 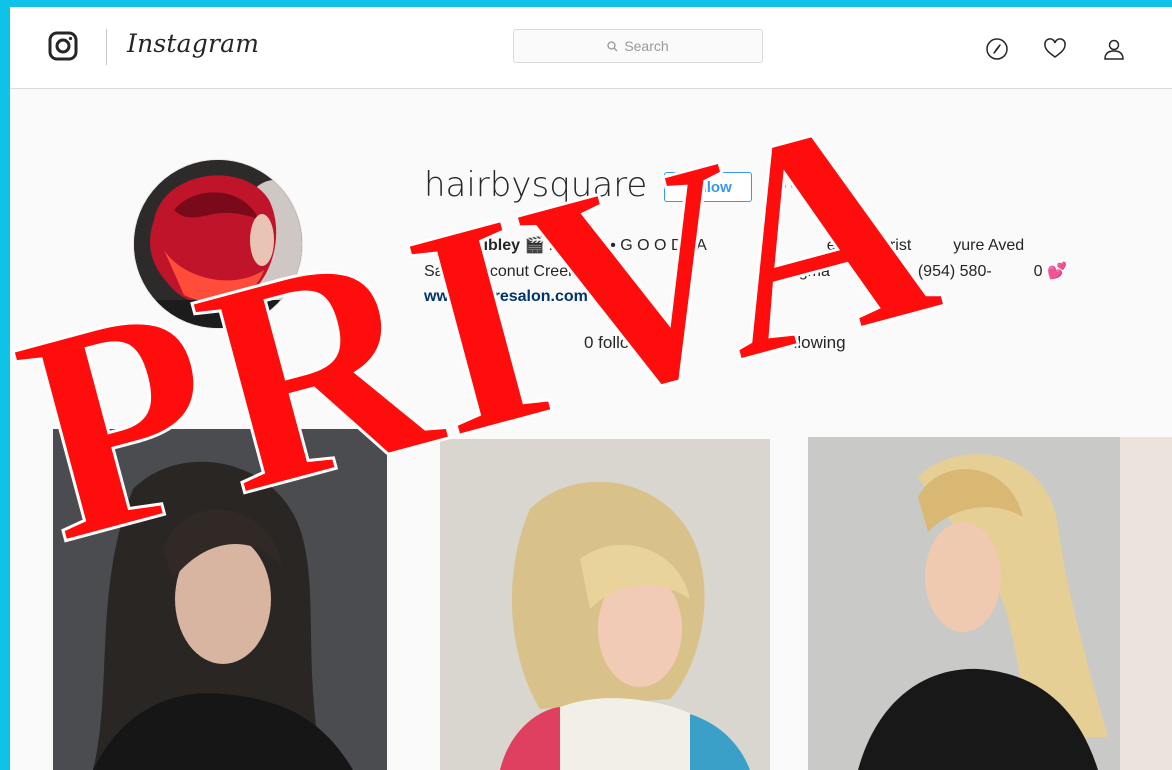 I want to click on post-photo, so click(x=971, y=603).